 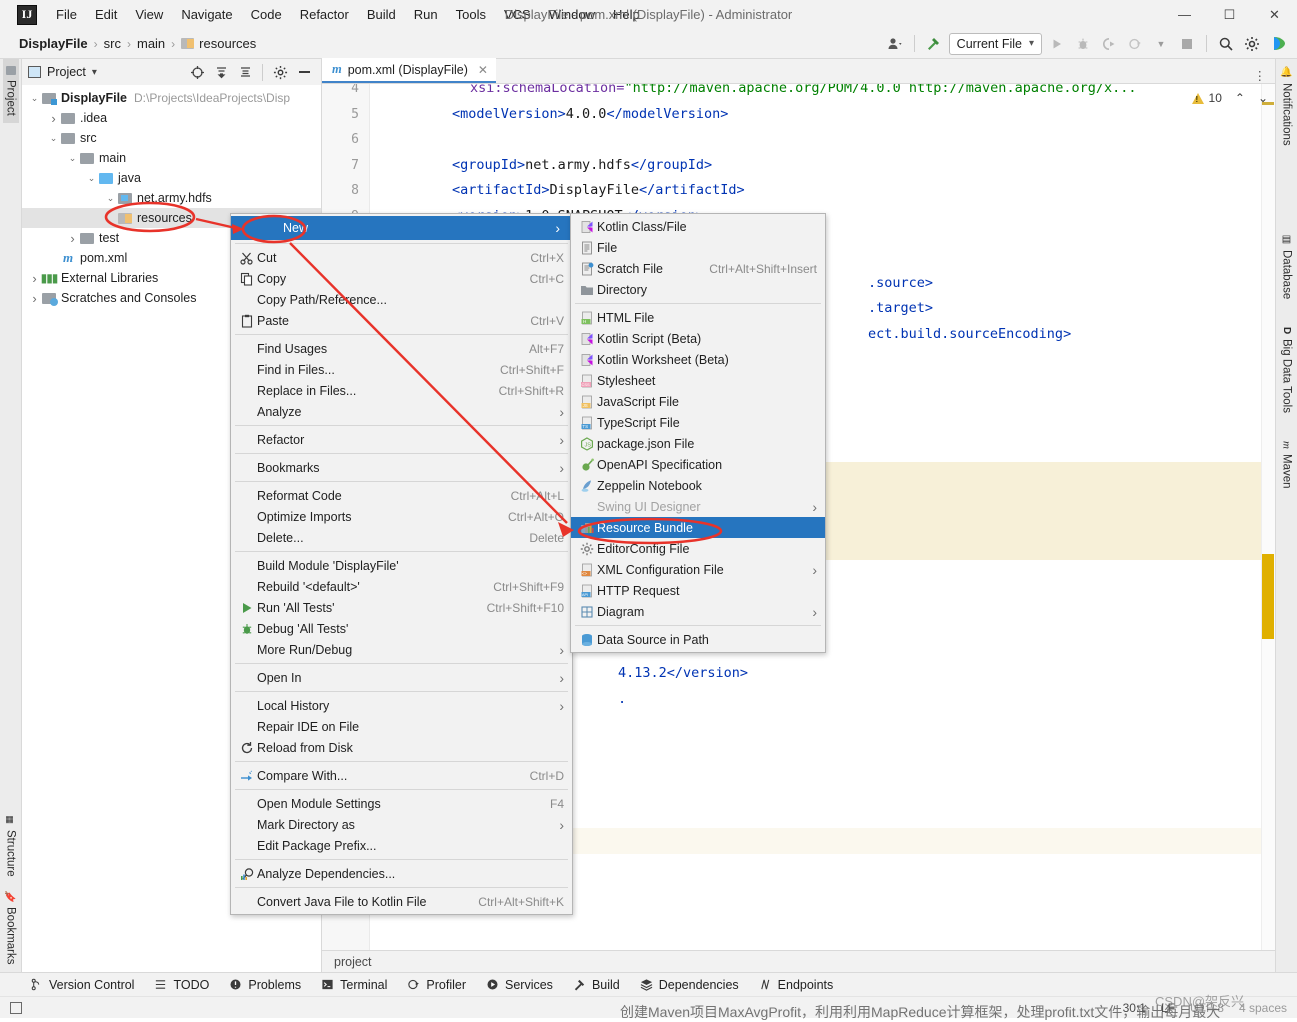 I want to click on menu-item-bookmarks: Bookmarks ›, so click(x=401, y=467).